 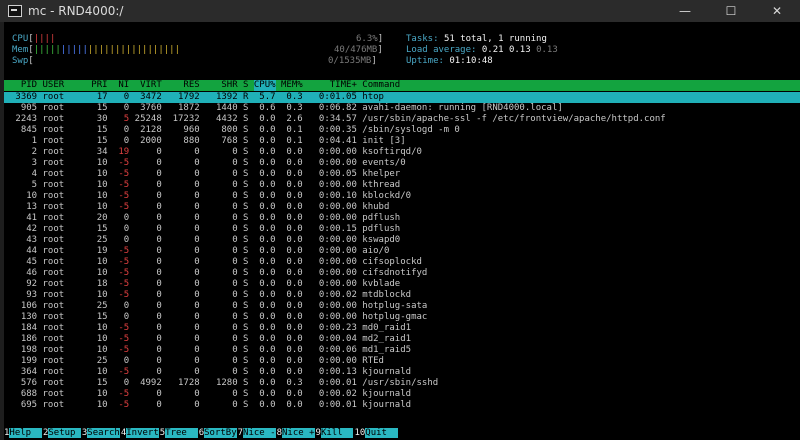 I want to click on window-title: mc - RND4000:/, so click(x=76, y=11).